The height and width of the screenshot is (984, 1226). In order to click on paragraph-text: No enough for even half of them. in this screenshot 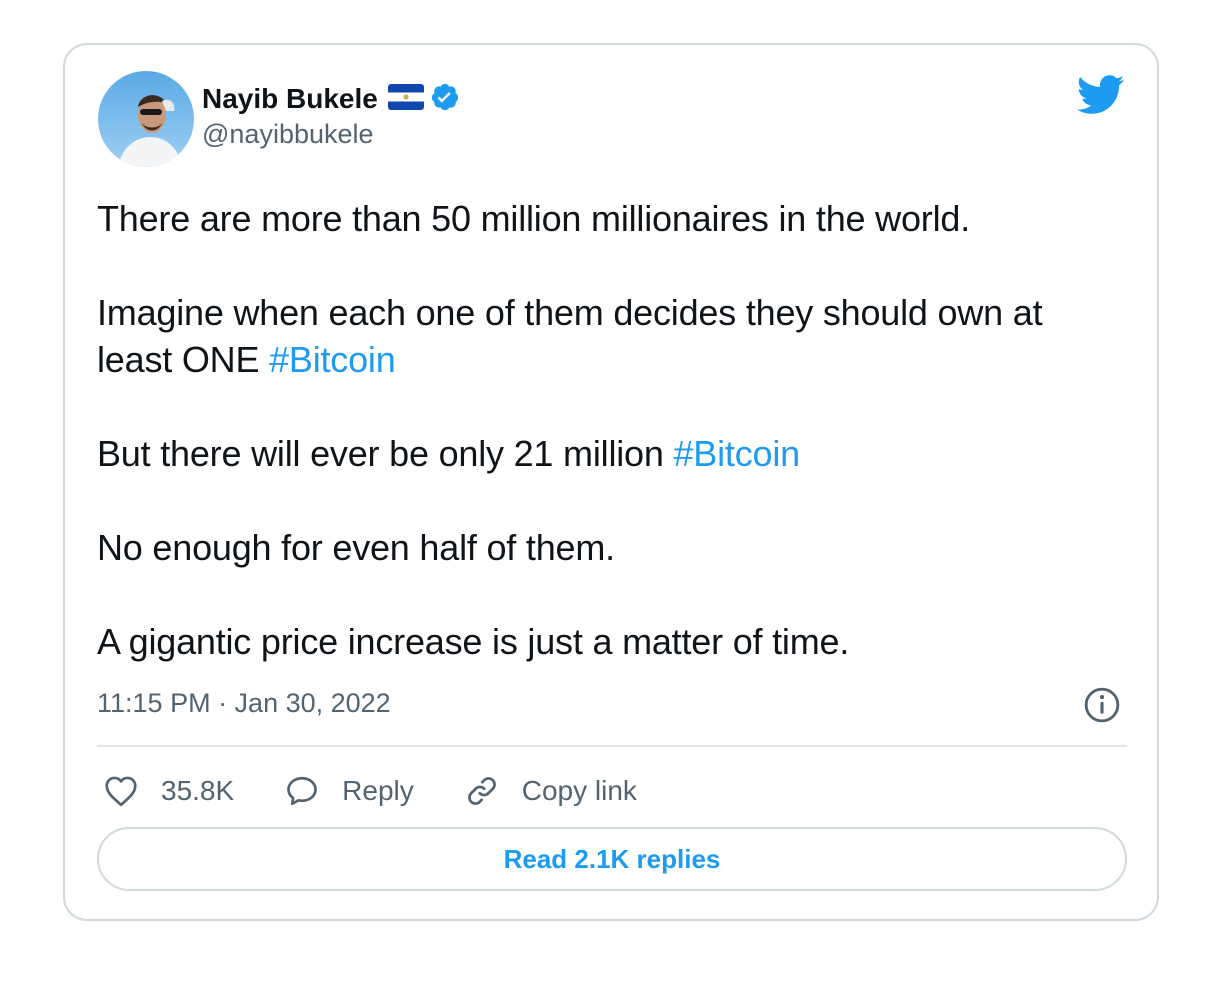, I will do `click(356, 547)`.